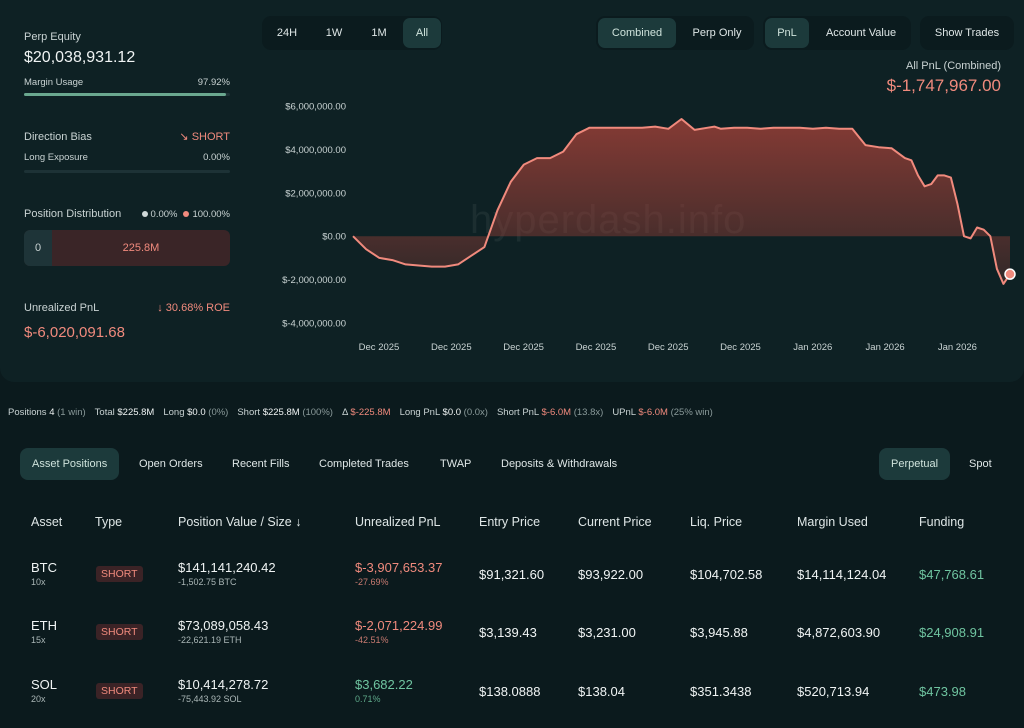  Describe the element at coordinates (56, 157) in the screenshot. I see `long-exposure-label: Long Exposure` at that location.